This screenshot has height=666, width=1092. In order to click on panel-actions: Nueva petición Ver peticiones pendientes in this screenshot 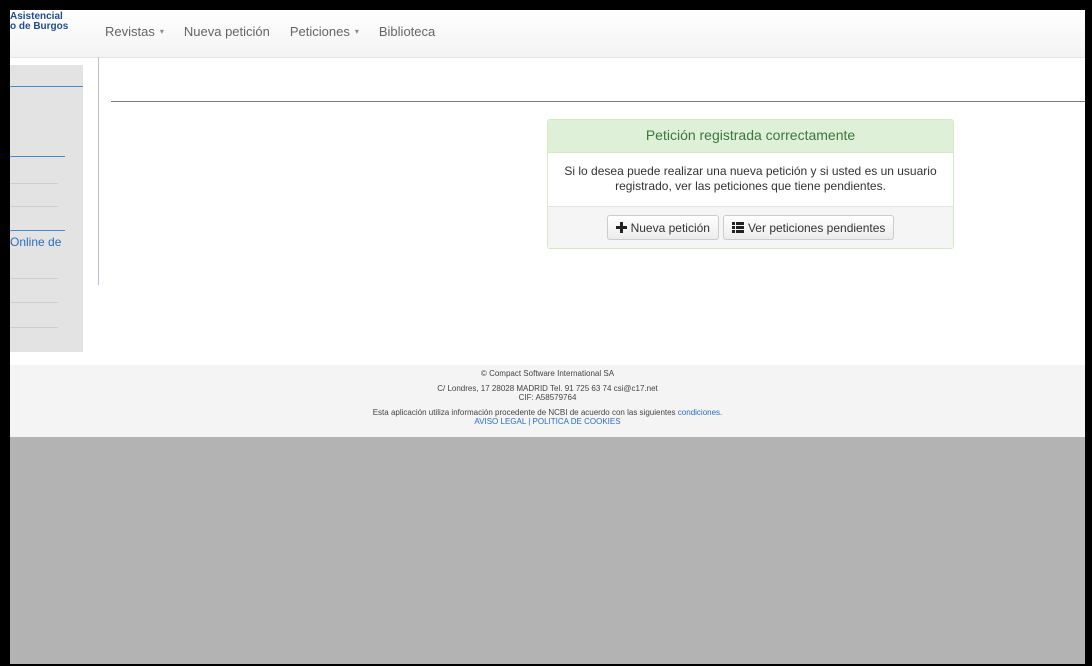, I will do `click(750, 227)`.